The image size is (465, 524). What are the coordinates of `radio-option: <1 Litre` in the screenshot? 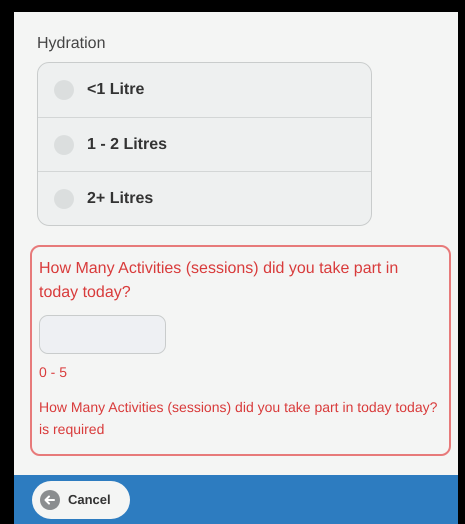 It's located at (204, 90).